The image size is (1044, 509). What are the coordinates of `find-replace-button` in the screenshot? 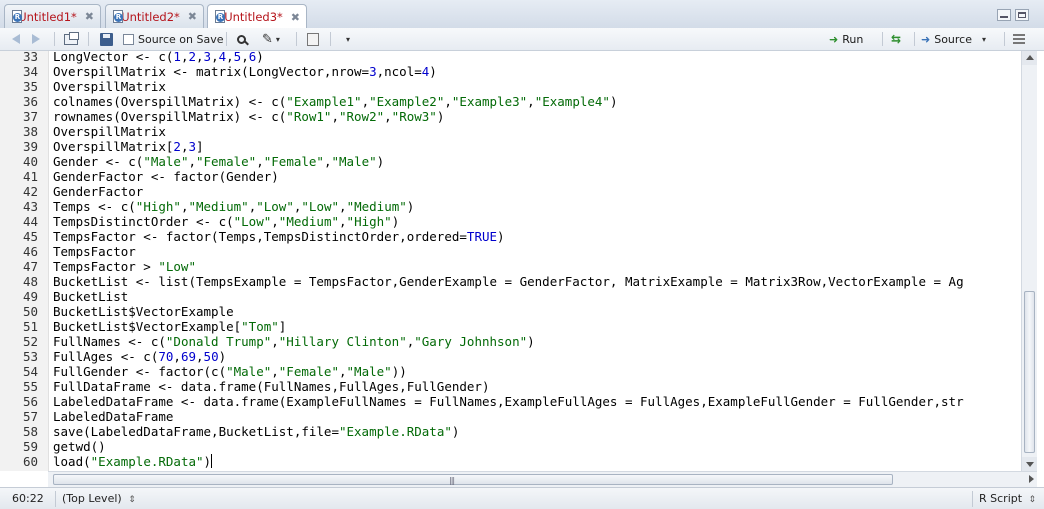 It's located at (241, 39).